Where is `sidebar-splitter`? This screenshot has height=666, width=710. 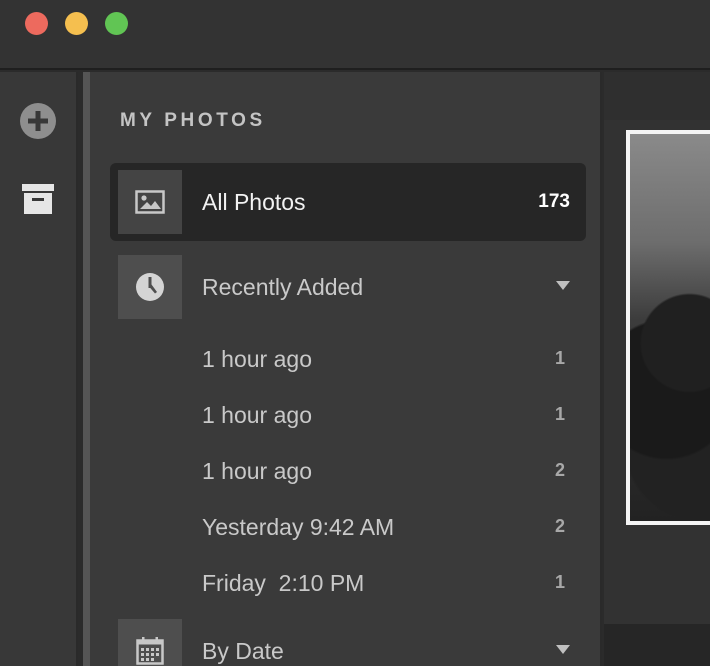 sidebar-splitter is located at coordinates (86, 369).